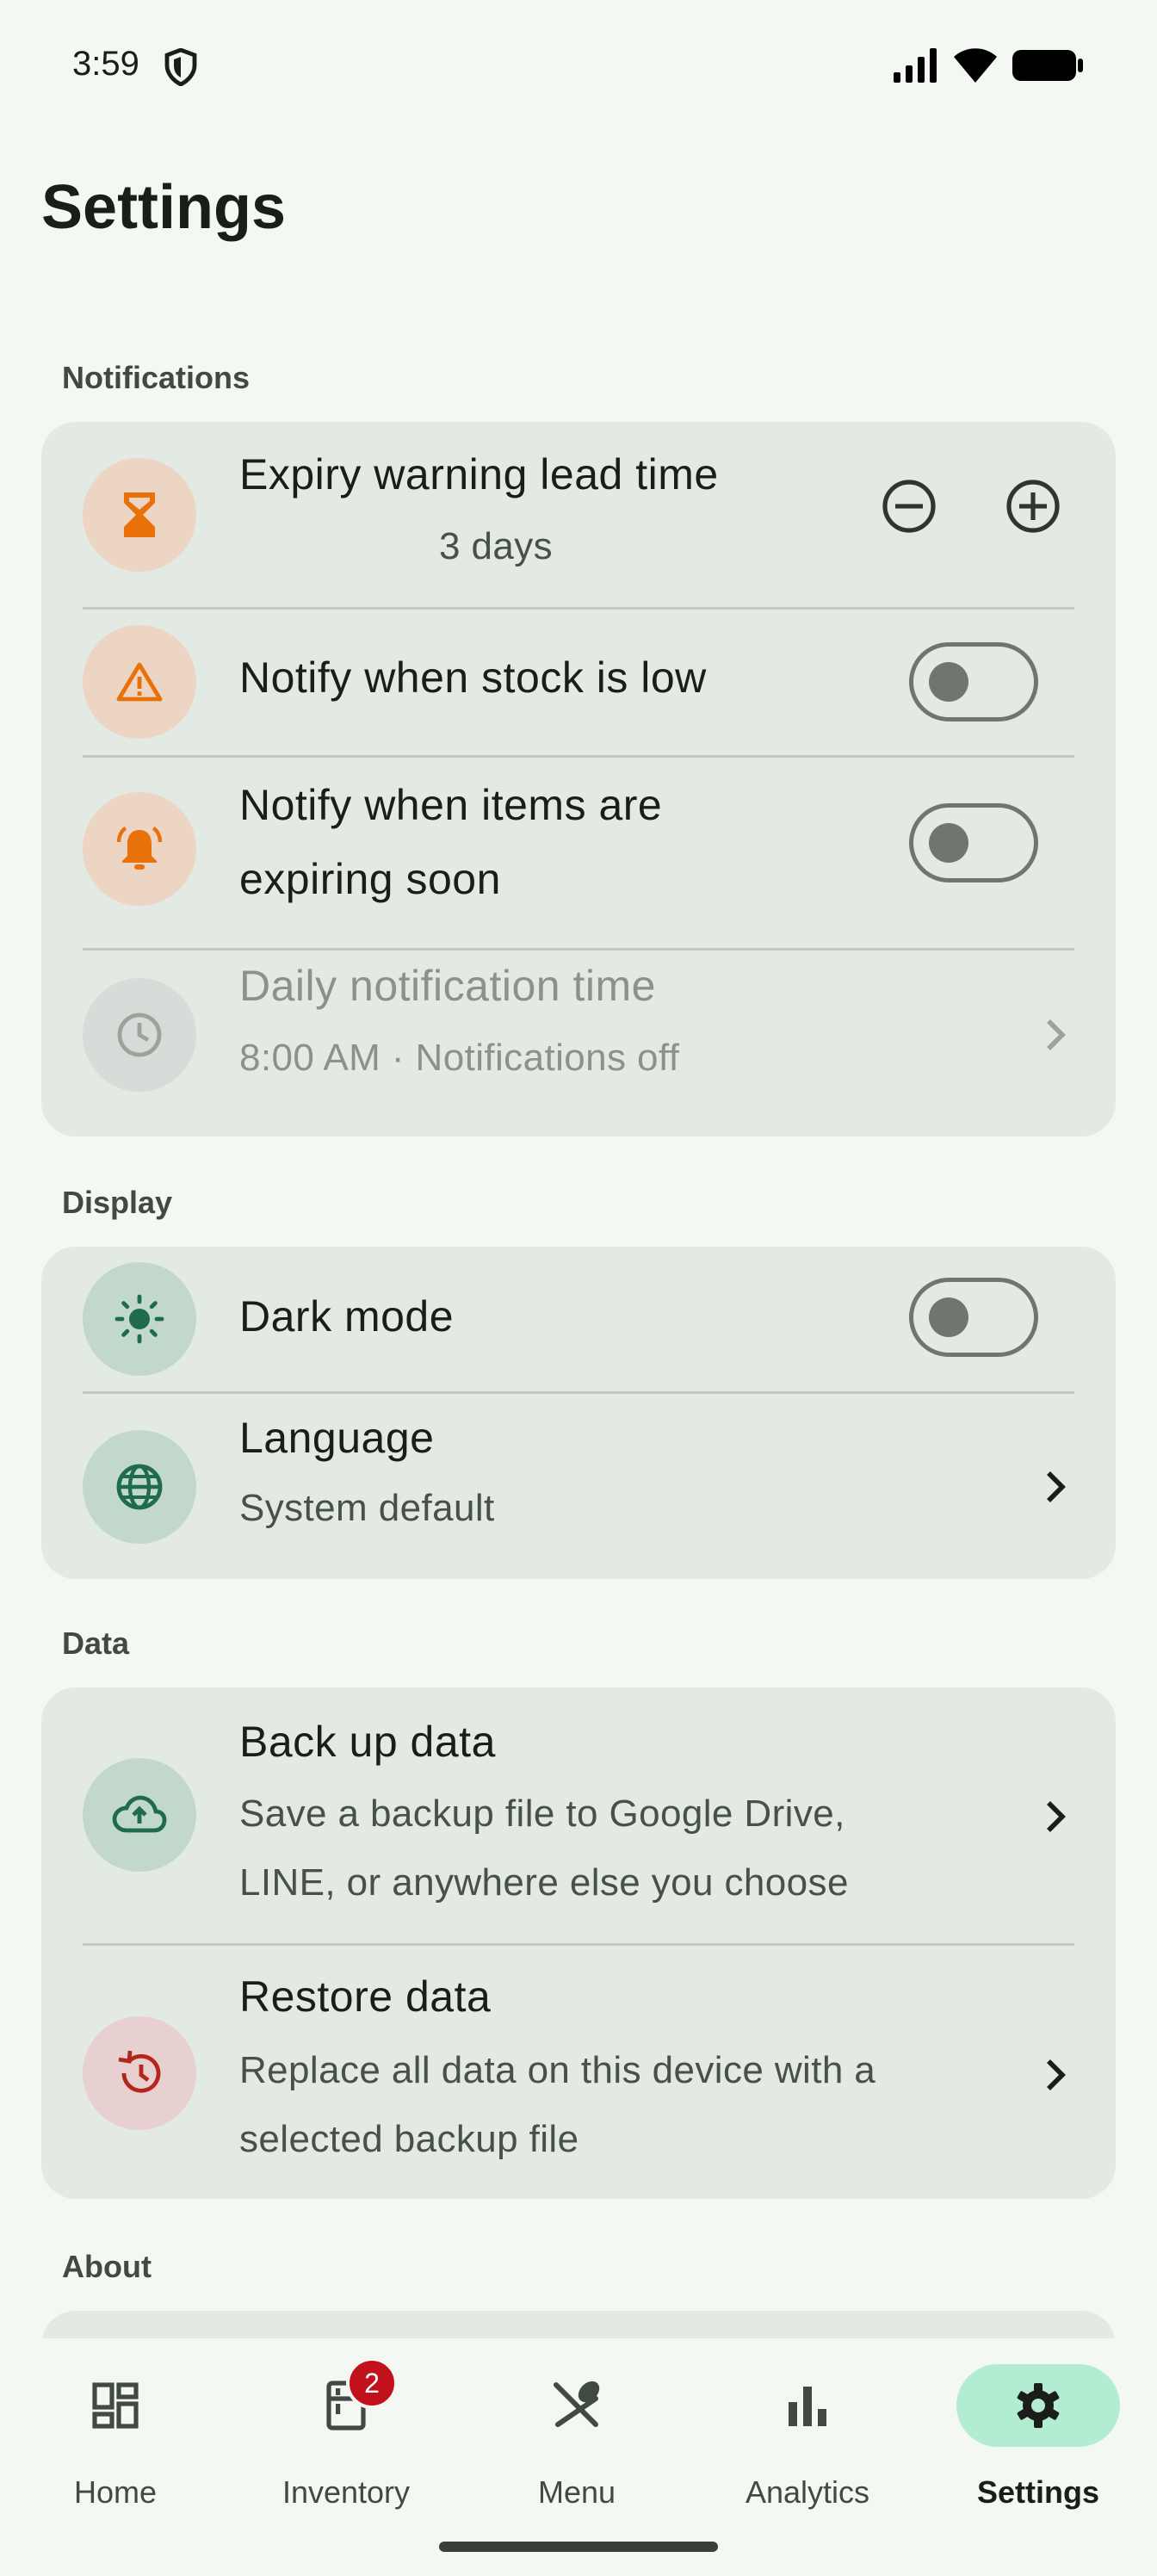 Image resolution: width=1157 pixels, height=2576 pixels. I want to click on globe-icon, so click(139, 1487).